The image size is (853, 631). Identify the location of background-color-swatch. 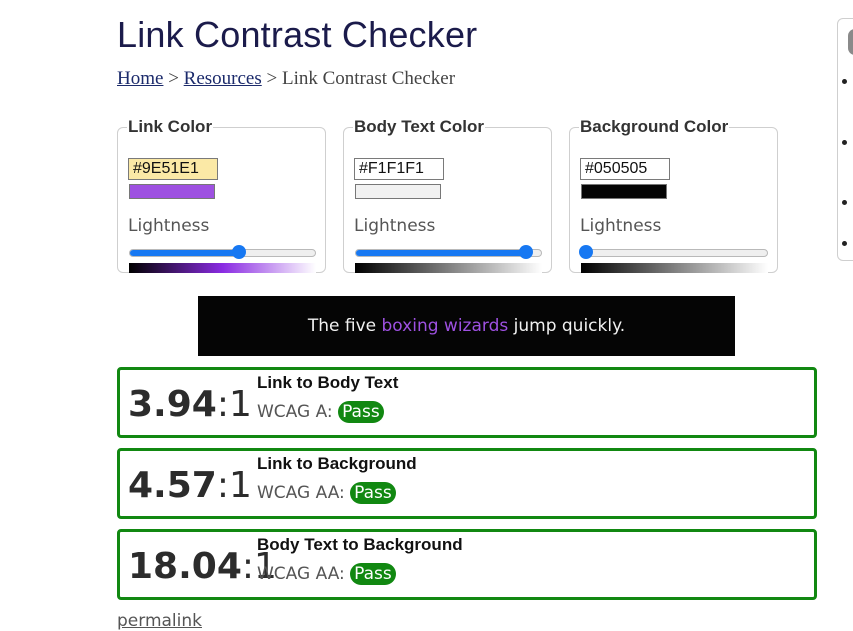
(624, 191).